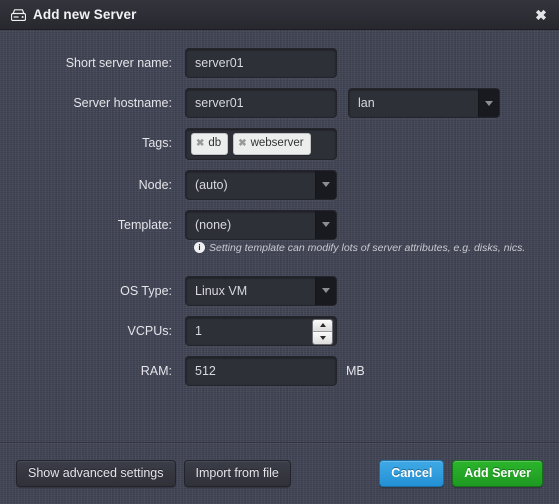  What do you see at coordinates (412, 473) in the screenshot?
I see `cancel-button: Cancel` at bounding box center [412, 473].